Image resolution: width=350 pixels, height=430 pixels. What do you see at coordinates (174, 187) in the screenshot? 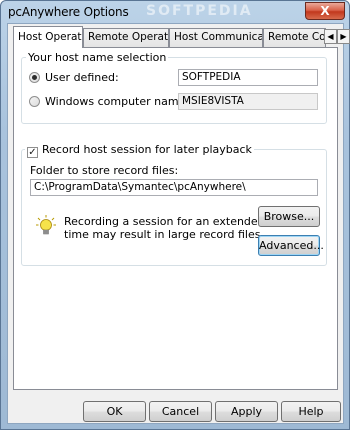
I see `record-folder-input: C:\ProgramData\Symantec\pcAnywhere\` at bounding box center [174, 187].